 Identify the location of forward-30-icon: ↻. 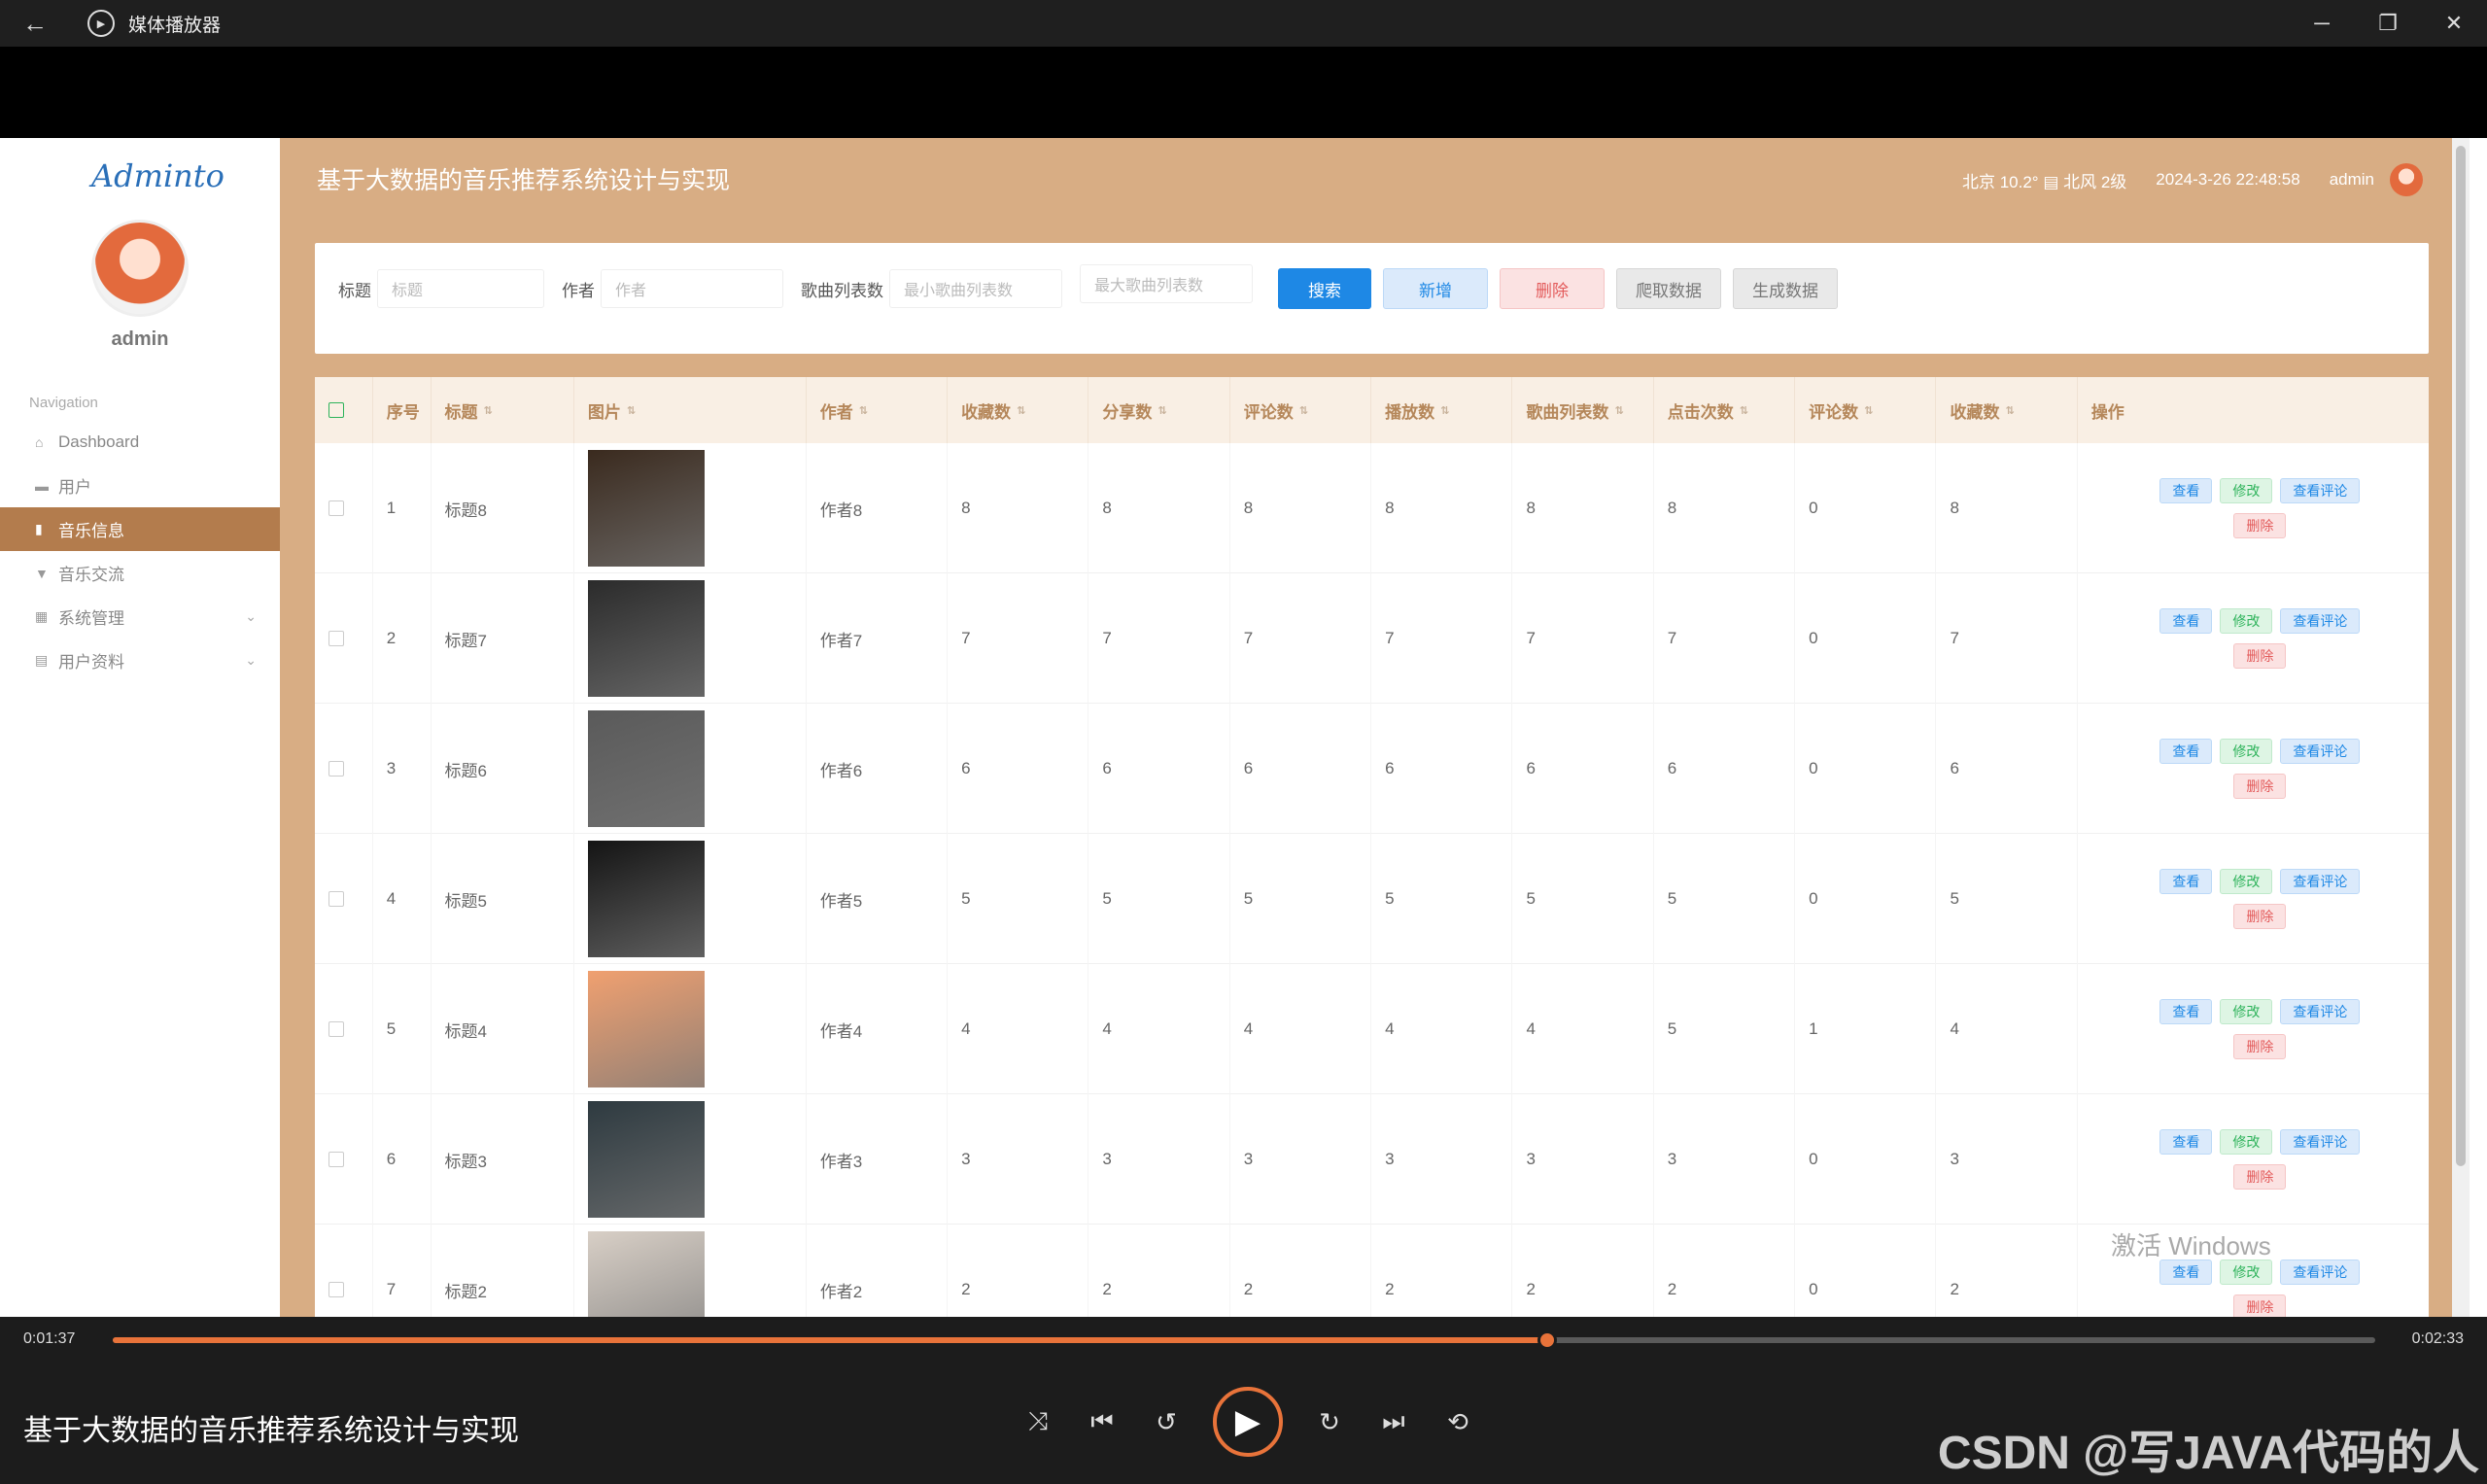
(1329, 1421).